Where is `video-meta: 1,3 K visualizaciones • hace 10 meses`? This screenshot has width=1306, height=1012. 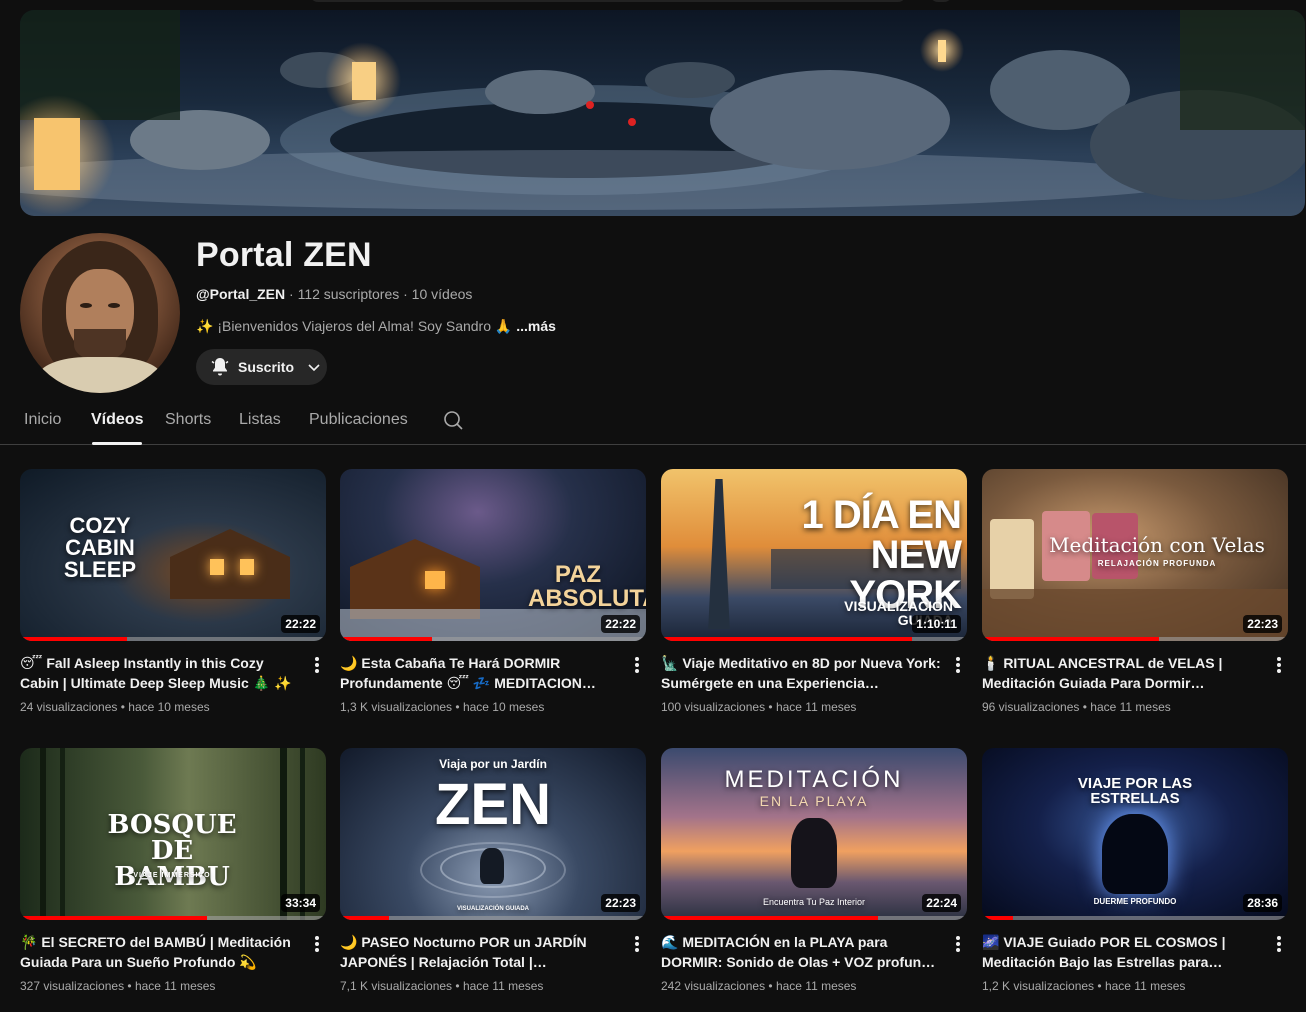 video-meta: 1,3 K visualizaciones • hace 10 meses is located at coordinates (442, 707).